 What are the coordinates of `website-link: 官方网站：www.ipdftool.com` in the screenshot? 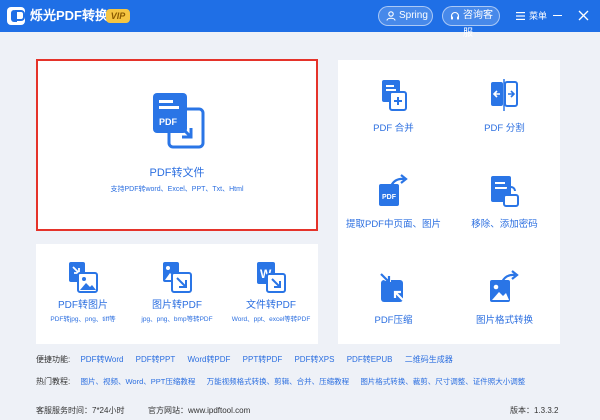 It's located at (199, 411).